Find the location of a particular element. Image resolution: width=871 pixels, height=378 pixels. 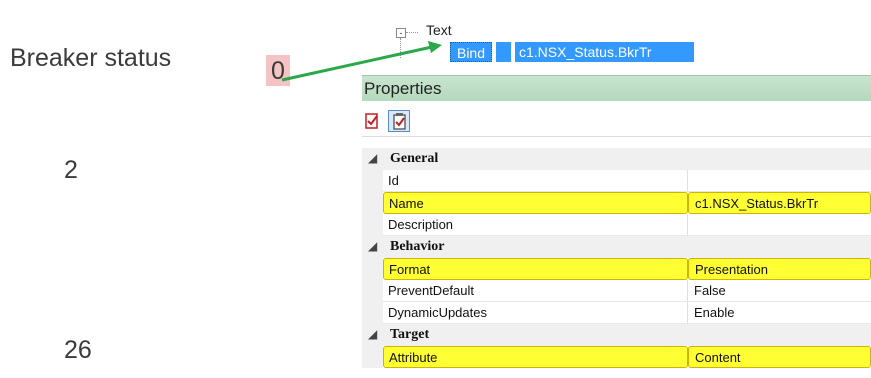

link-arrow is located at coordinates (361, 61).